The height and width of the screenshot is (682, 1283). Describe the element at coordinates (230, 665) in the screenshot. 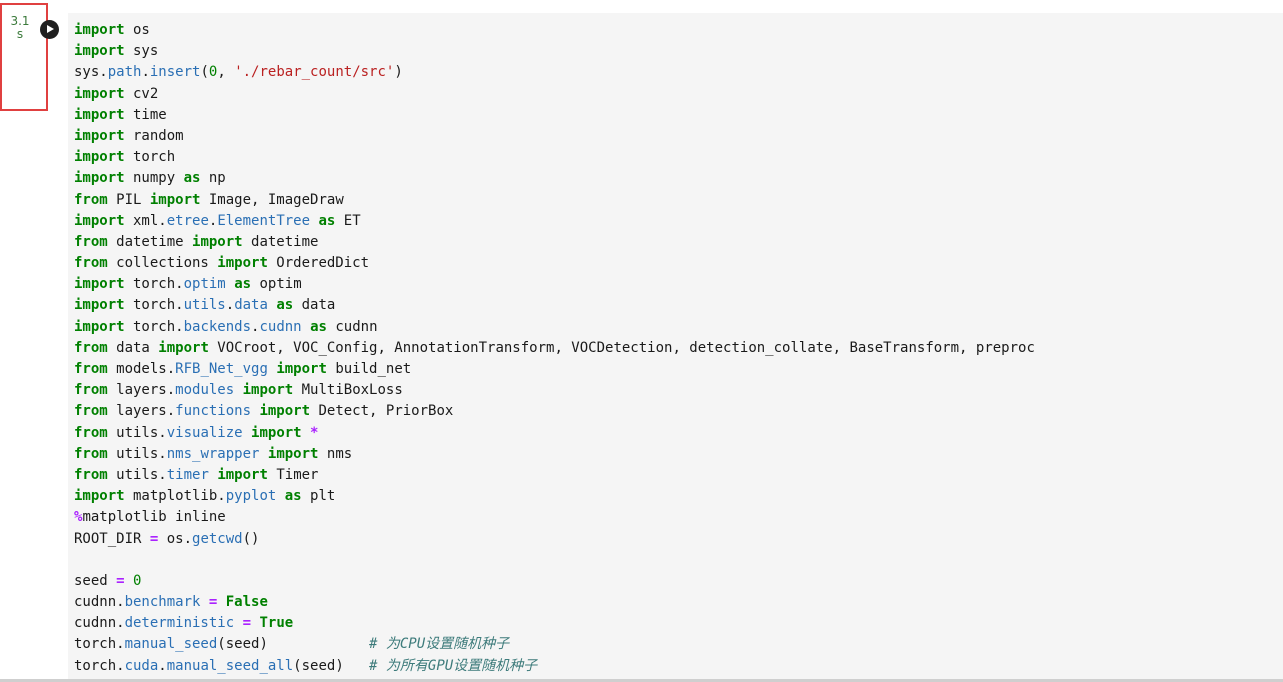

I see `code-token: manual_seed_all` at that location.